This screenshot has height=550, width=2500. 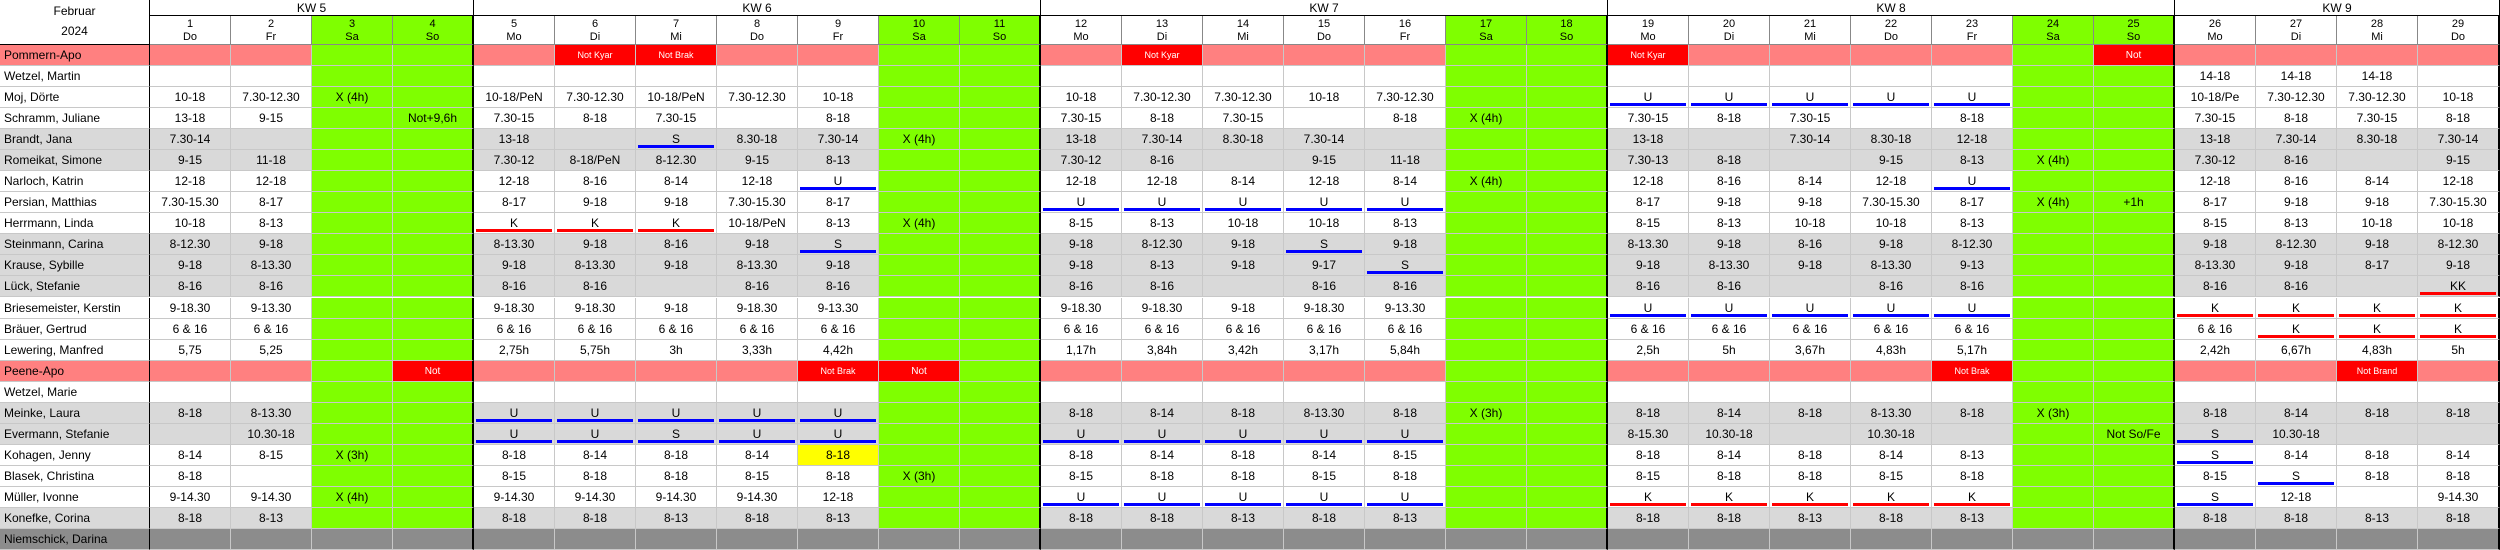 I want to click on shift-cell: 7.30-13, so click(x=1648, y=161).